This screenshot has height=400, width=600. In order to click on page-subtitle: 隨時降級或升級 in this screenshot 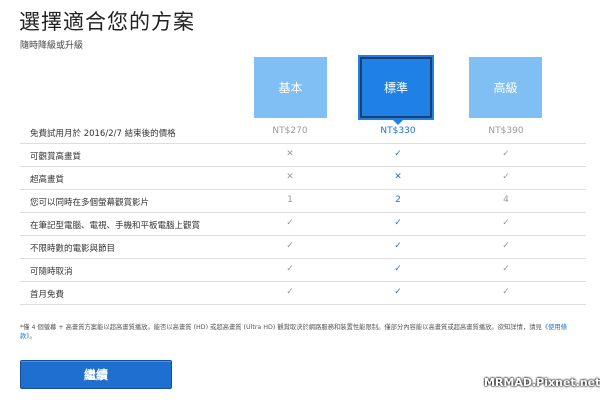, I will do `click(52, 46)`.